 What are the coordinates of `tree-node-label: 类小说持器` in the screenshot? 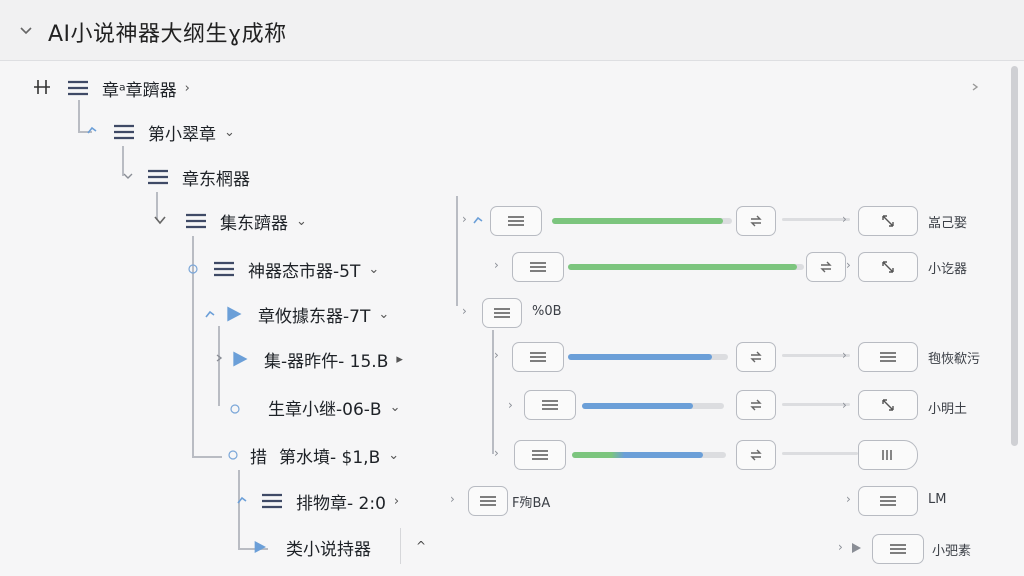 It's located at (328, 549).